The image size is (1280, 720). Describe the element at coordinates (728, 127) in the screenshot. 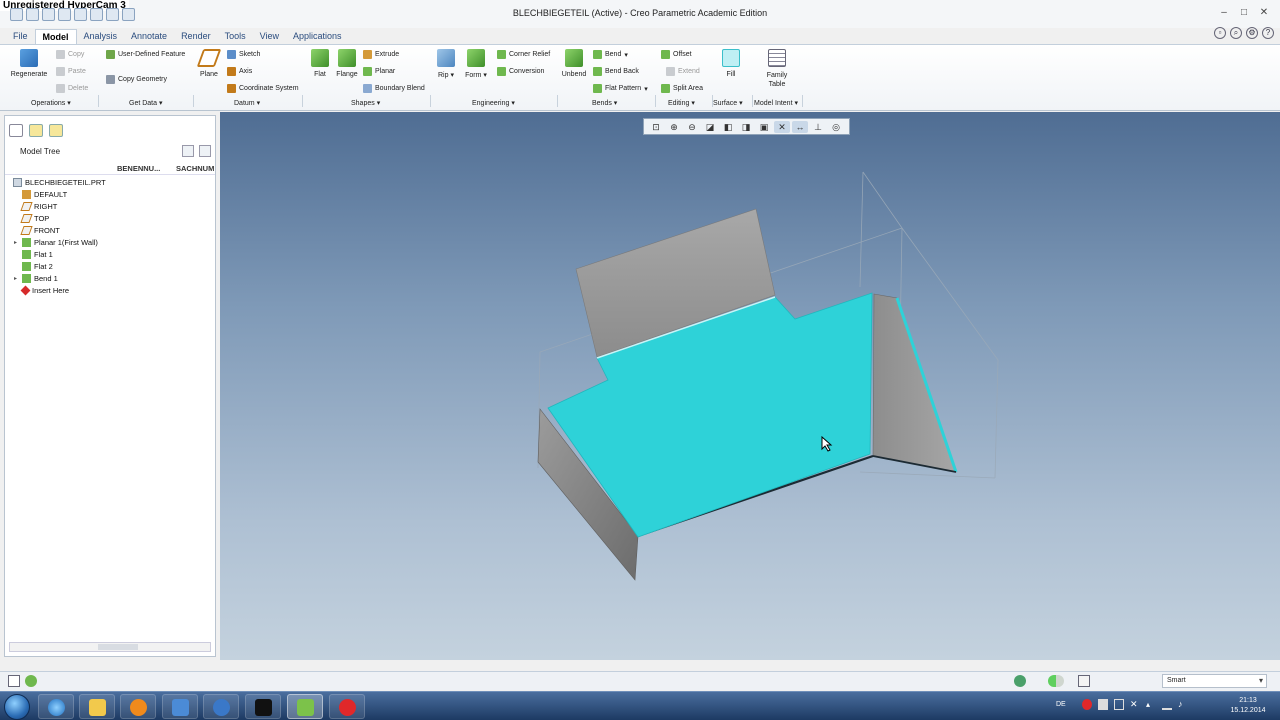

I see `display-style-icon: ◧` at that location.